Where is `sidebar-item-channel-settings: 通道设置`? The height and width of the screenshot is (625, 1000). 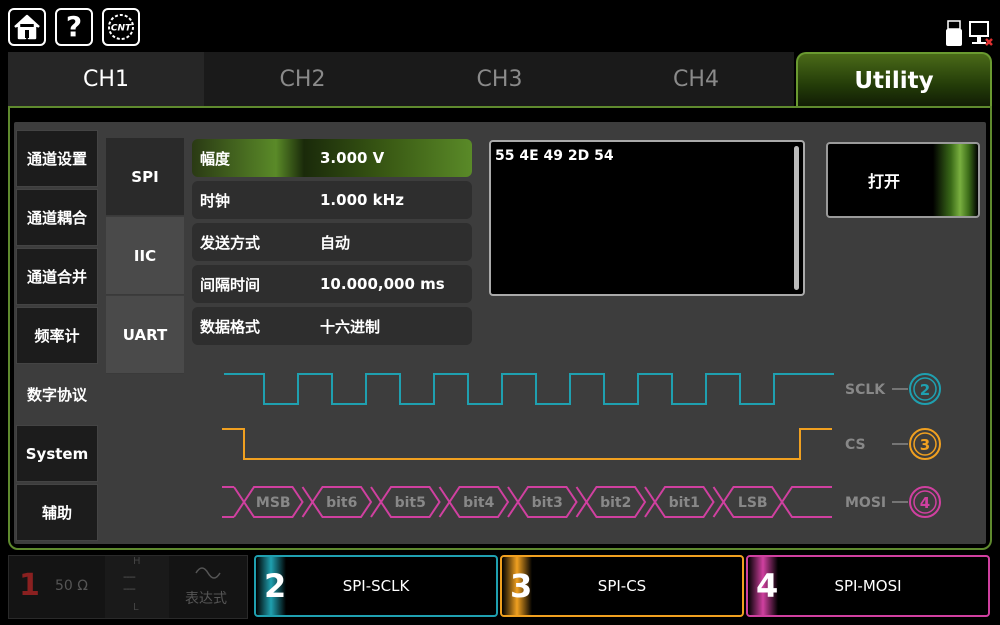 sidebar-item-channel-settings: 通道设置 is located at coordinates (57, 158).